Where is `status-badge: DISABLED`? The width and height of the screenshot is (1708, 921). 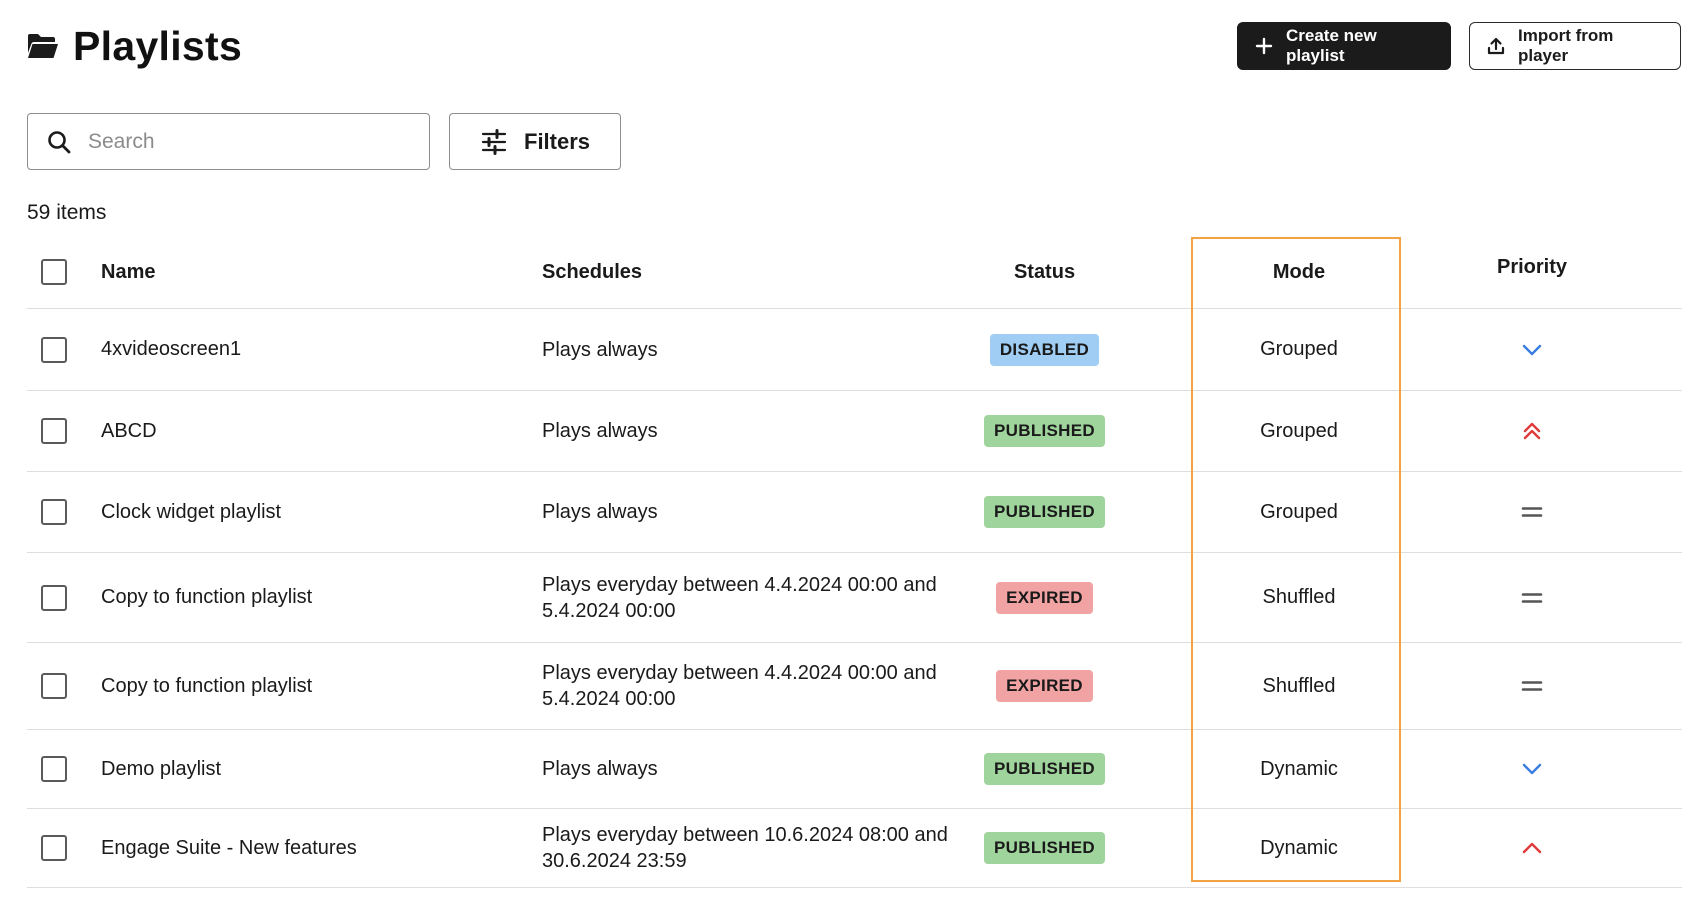 status-badge: DISABLED is located at coordinates (1044, 349).